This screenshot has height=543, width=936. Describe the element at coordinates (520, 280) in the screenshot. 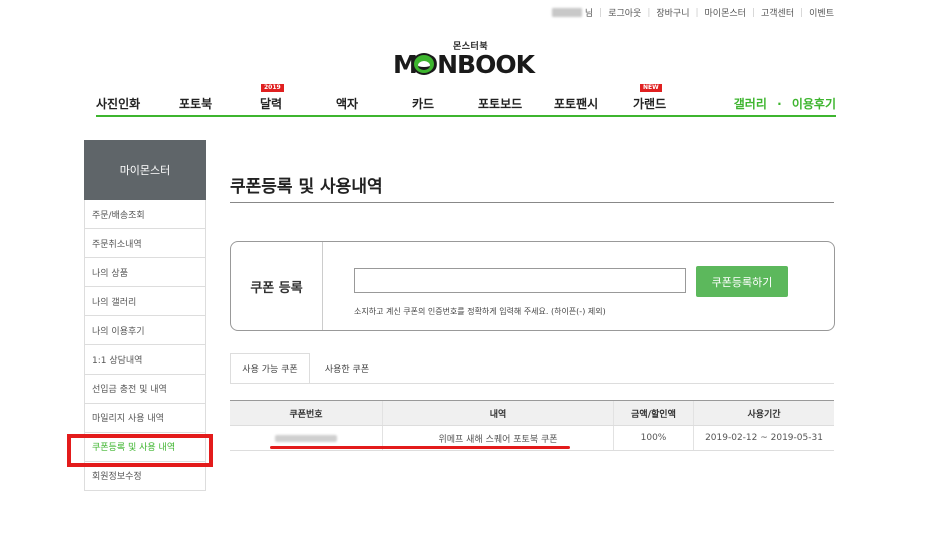

I see `coupon-code-input` at that location.